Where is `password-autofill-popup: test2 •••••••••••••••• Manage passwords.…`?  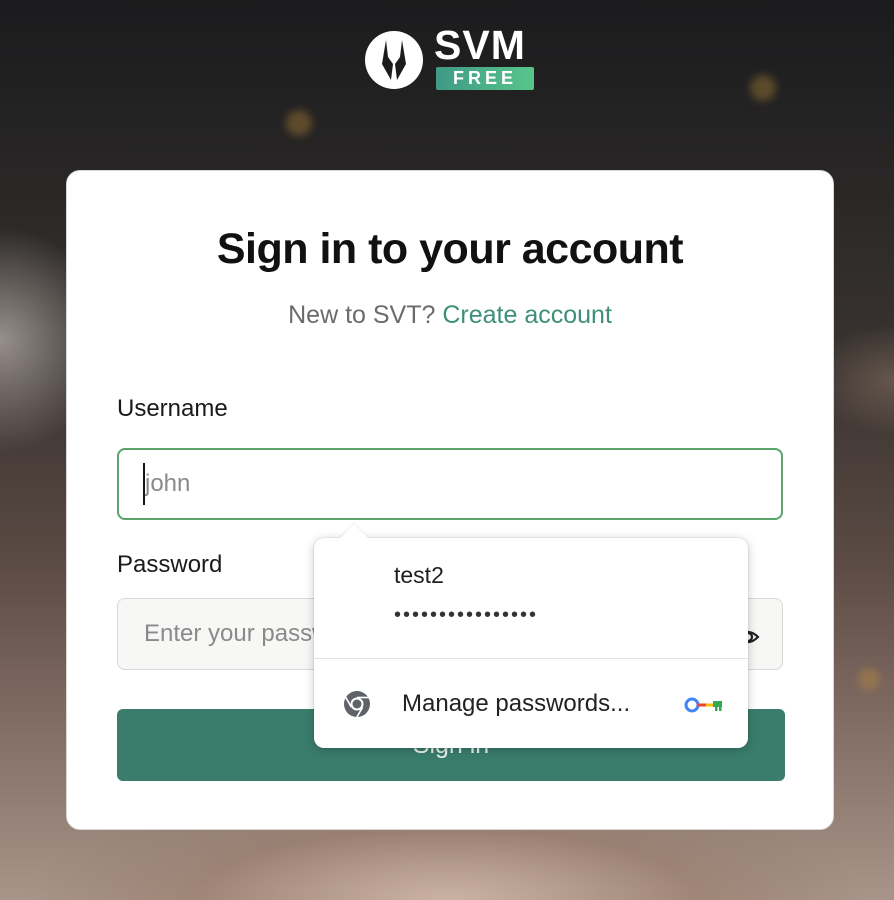
password-autofill-popup: test2 •••••••••••••••• Manage passwords.… is located at coordinates (531, 635).